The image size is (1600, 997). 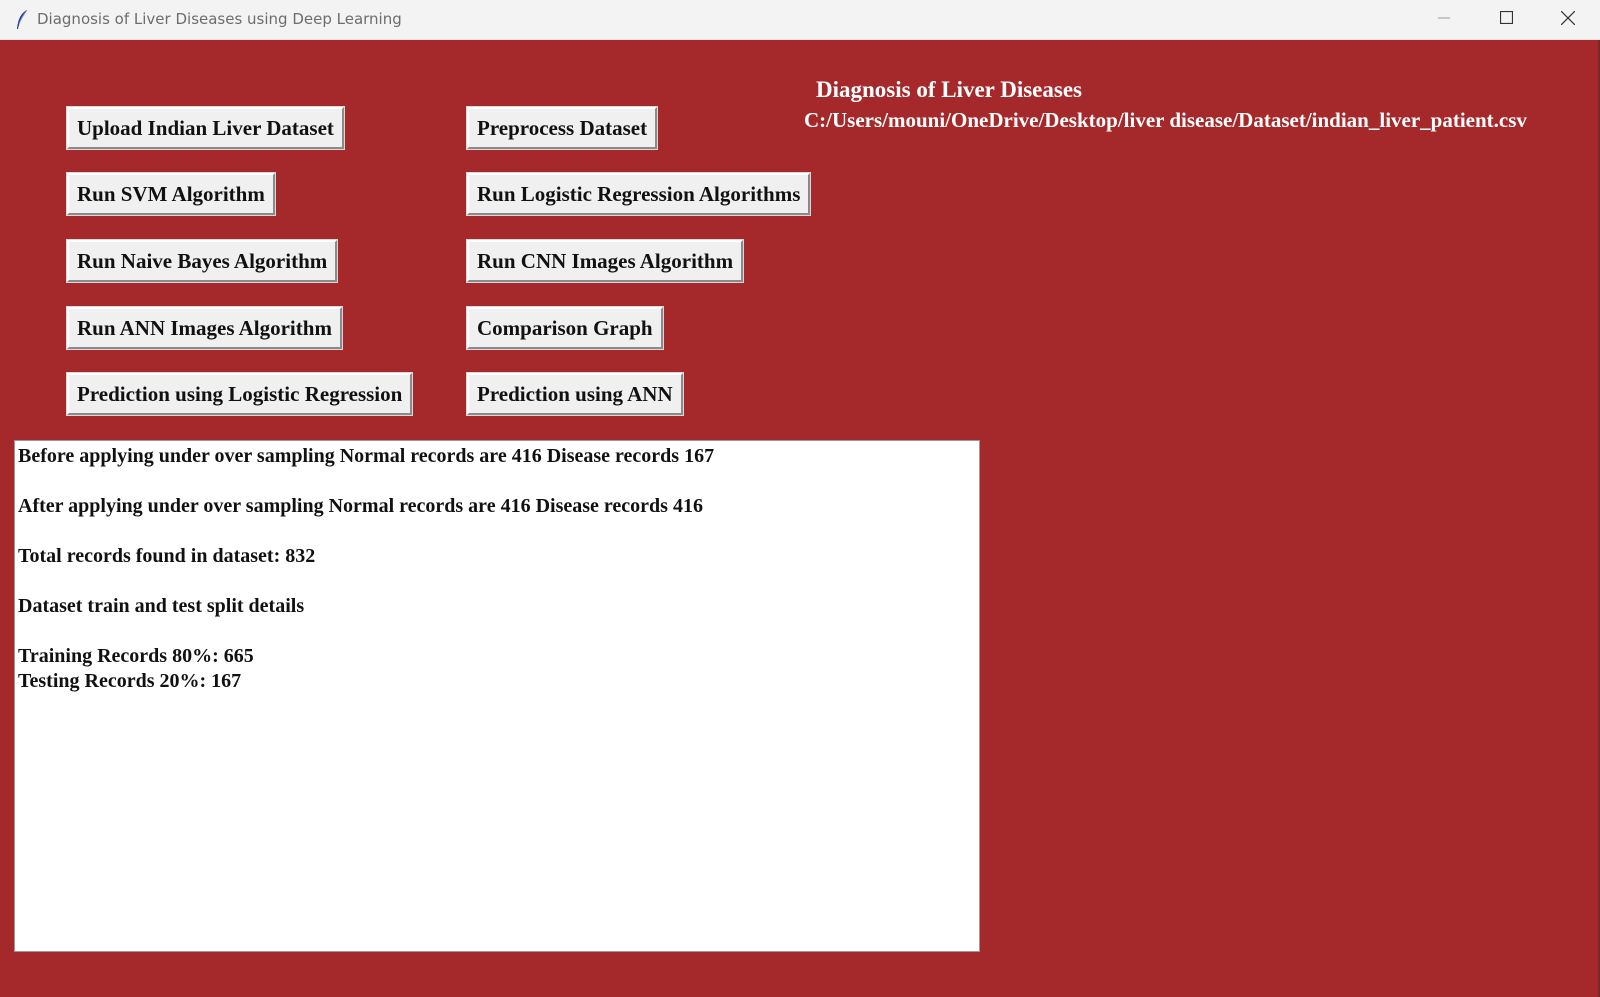 What do you see at coordinates (638, 194) in the screenshot?
I see `run-logistic-regression-button: Run Logistic Regression Algorithms` at bounding box center [638, 194].